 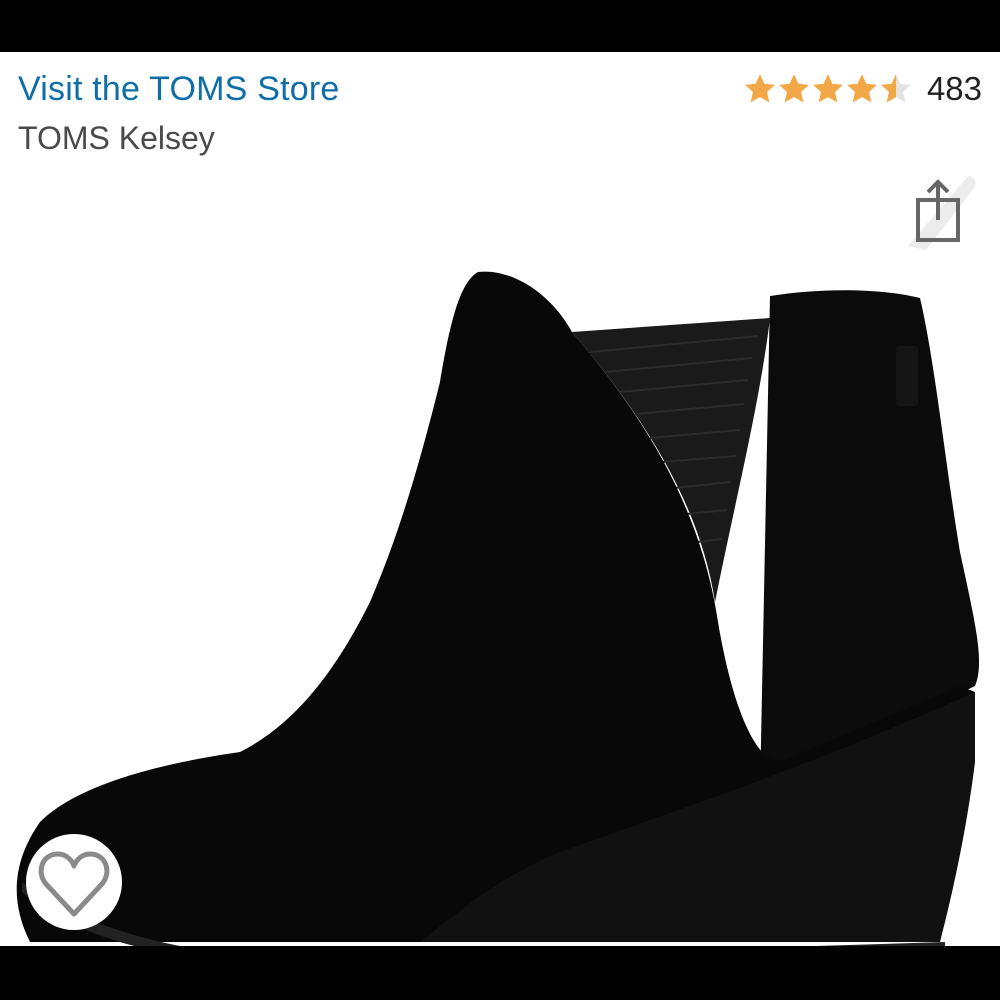 I want to click on half-star-icon, so click(x=896, y=88).